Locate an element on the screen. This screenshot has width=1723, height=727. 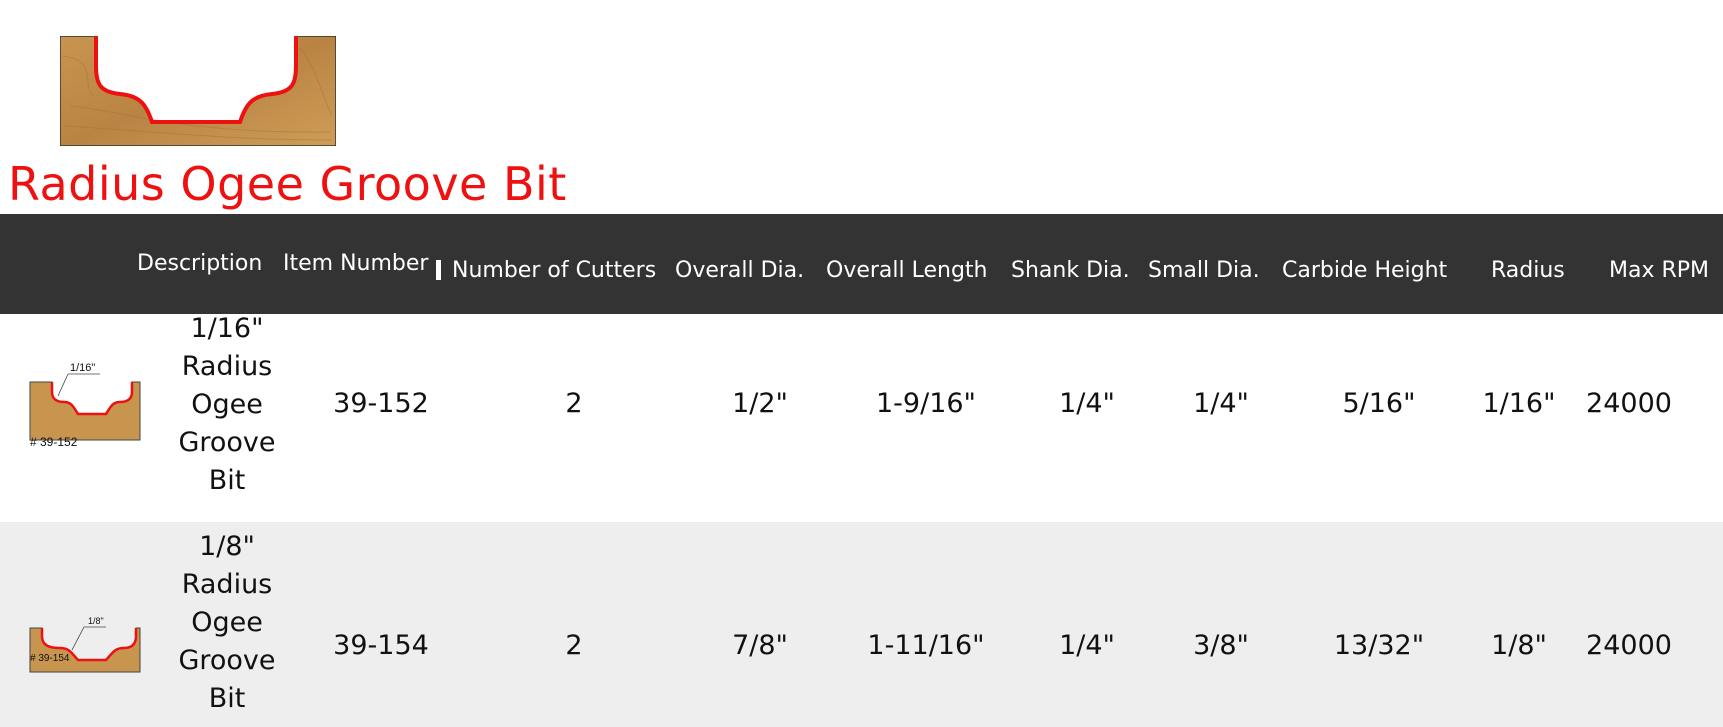
col-description-header: Description is located at coordinates (199, 264).